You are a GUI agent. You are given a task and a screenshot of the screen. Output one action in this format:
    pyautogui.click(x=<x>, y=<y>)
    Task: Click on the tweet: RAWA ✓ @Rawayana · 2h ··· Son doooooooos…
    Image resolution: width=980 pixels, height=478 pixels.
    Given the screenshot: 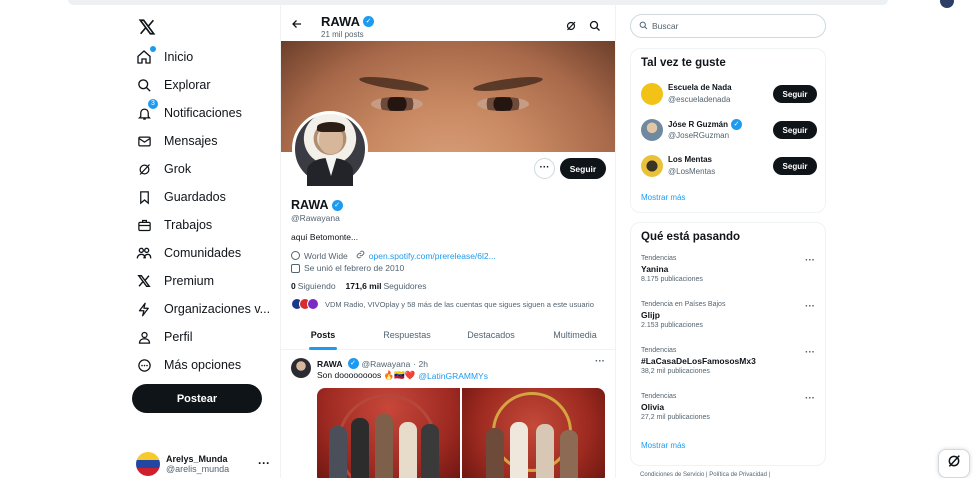 What is the action you would take?
    pyautogui.click(x=448, y=414)
    